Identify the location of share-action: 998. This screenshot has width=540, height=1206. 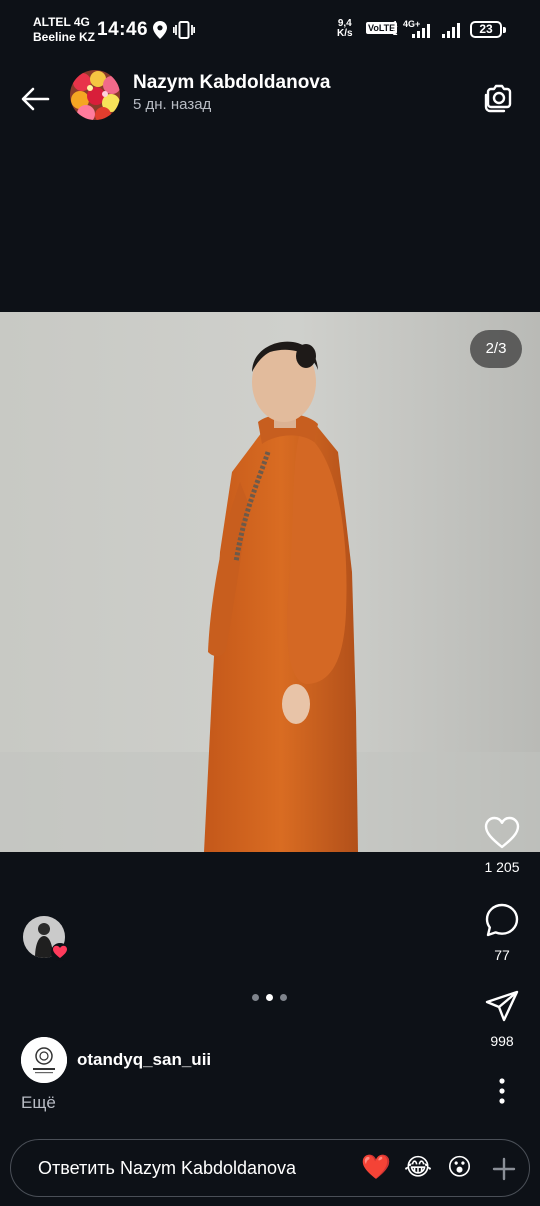
(502, 1018).